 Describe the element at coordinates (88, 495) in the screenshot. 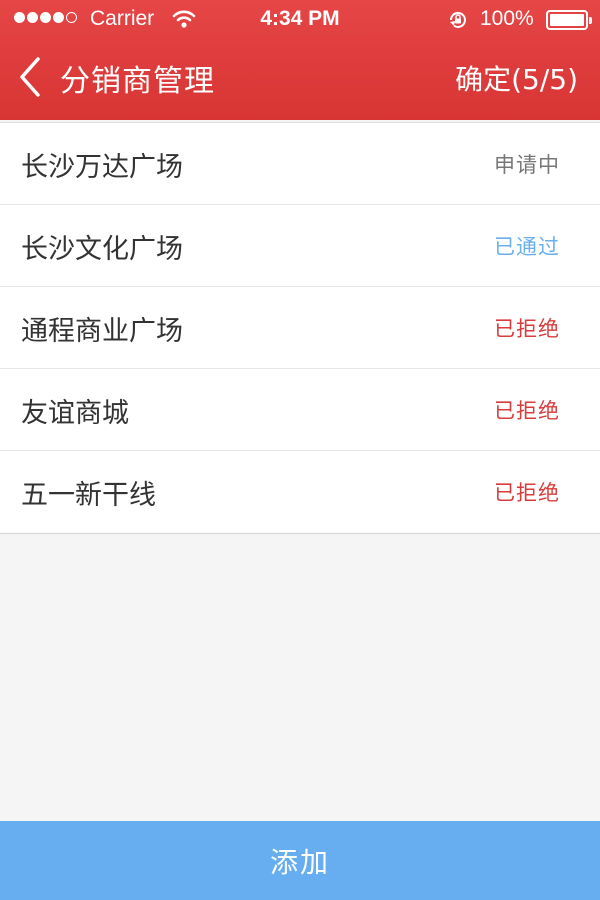

I see `distributor-name: 五一新干线` at that location.